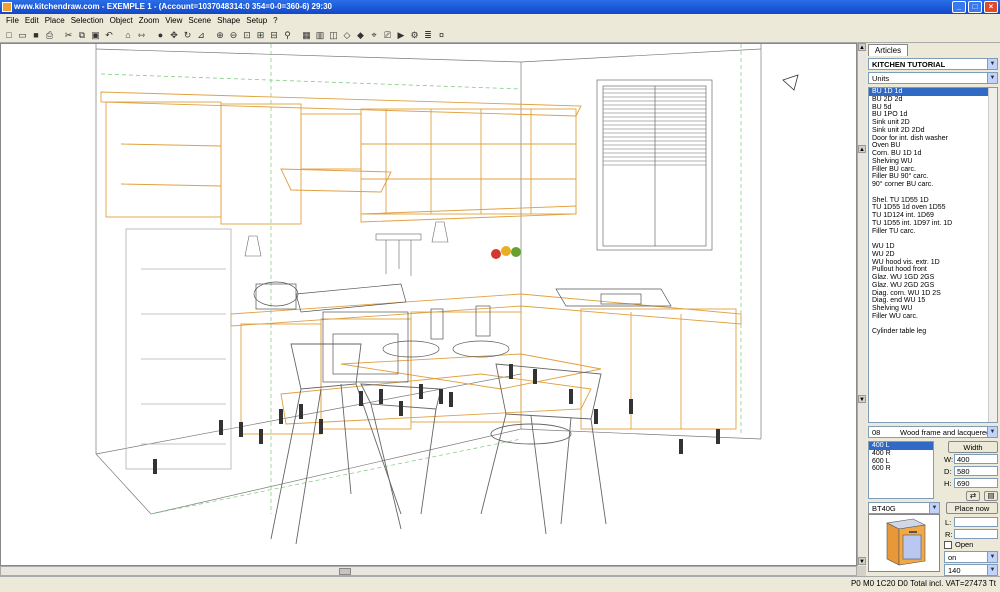 This screenshot has height=592, width=1000. Describe the element at coordinates (933, 216) in the screenshot. I see `list-item: TU 1D124 int. 1D69` at that location.